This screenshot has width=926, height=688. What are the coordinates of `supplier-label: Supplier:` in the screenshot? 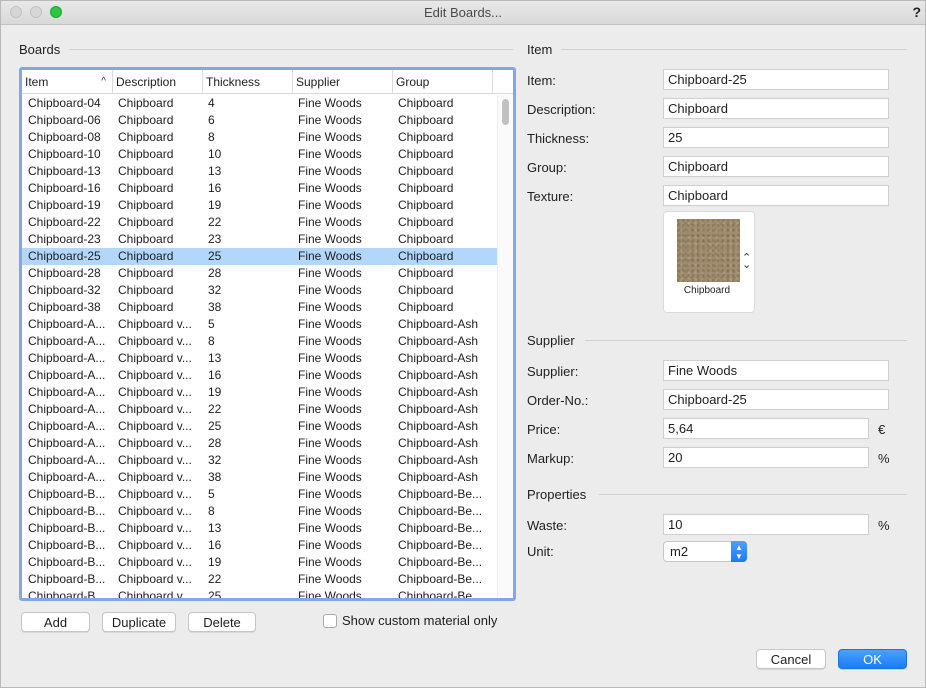 It's located at (553, 371).